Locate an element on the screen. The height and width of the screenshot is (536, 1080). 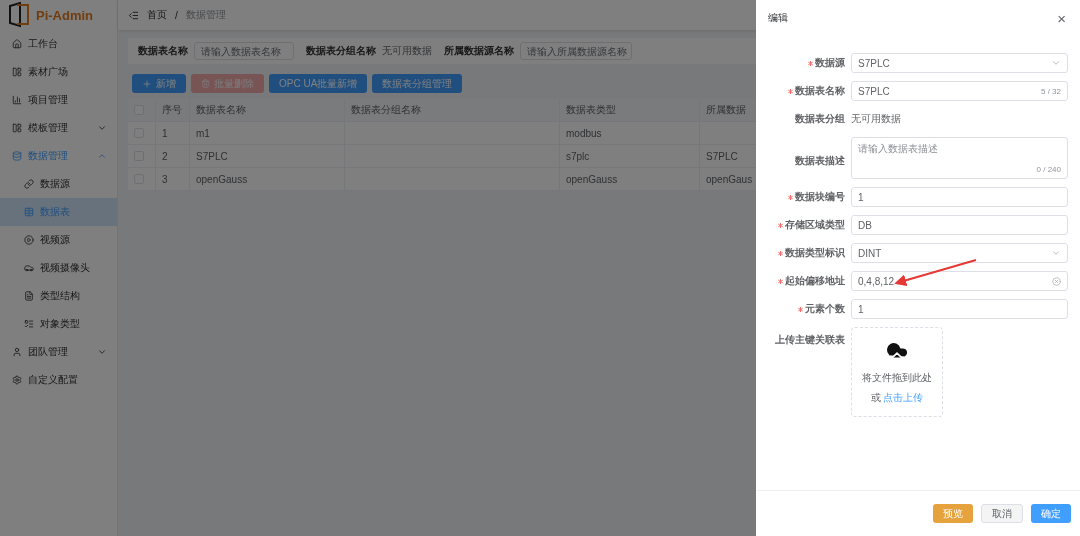
database-icon is located at coordinates (17, 156).